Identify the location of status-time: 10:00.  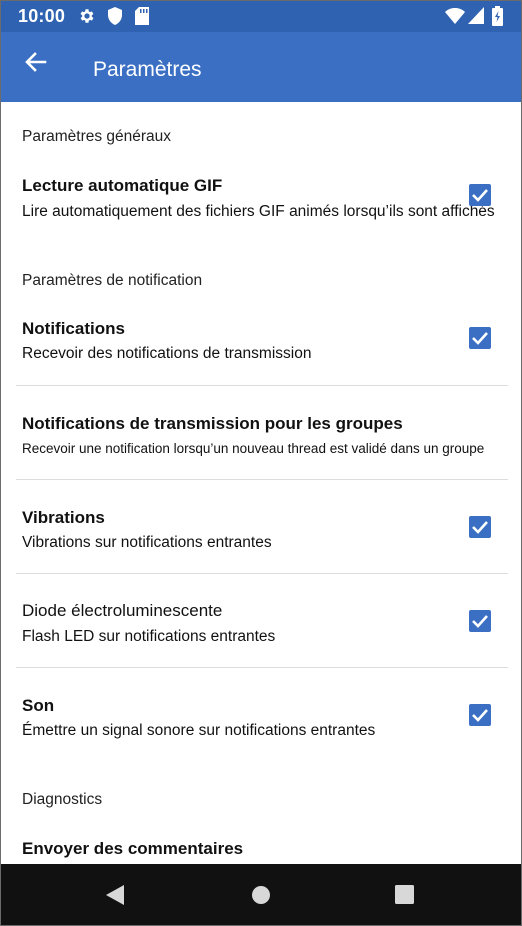
(42, 16).